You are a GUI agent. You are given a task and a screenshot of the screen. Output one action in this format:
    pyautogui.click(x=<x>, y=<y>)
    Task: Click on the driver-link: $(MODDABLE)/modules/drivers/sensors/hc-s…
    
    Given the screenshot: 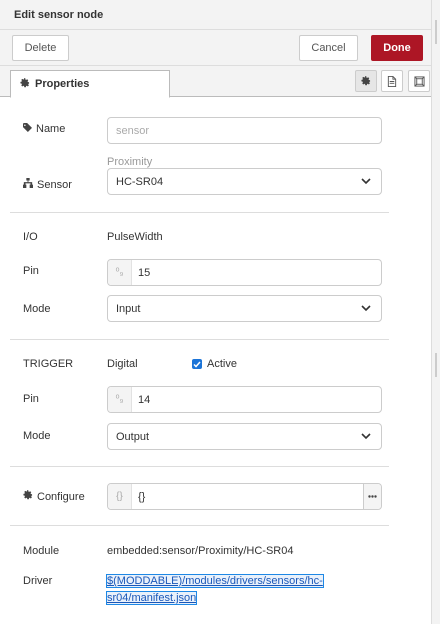 What is the action you would take?
    pyautogui.click(x=221, y=590)
    